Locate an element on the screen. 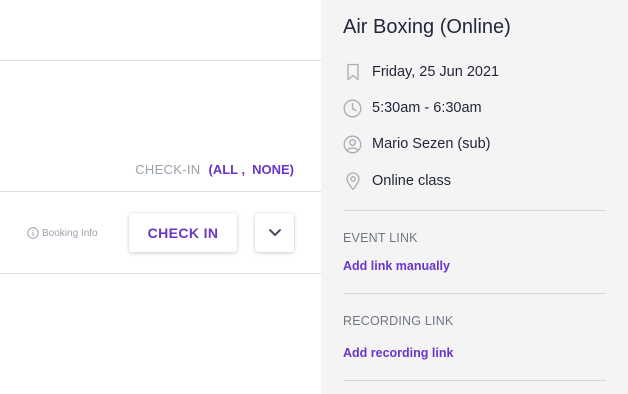 This screenshot has width=628, height=394. event-instructor-row: Mario Sezen (sub) is located at coordinates (416, 144).